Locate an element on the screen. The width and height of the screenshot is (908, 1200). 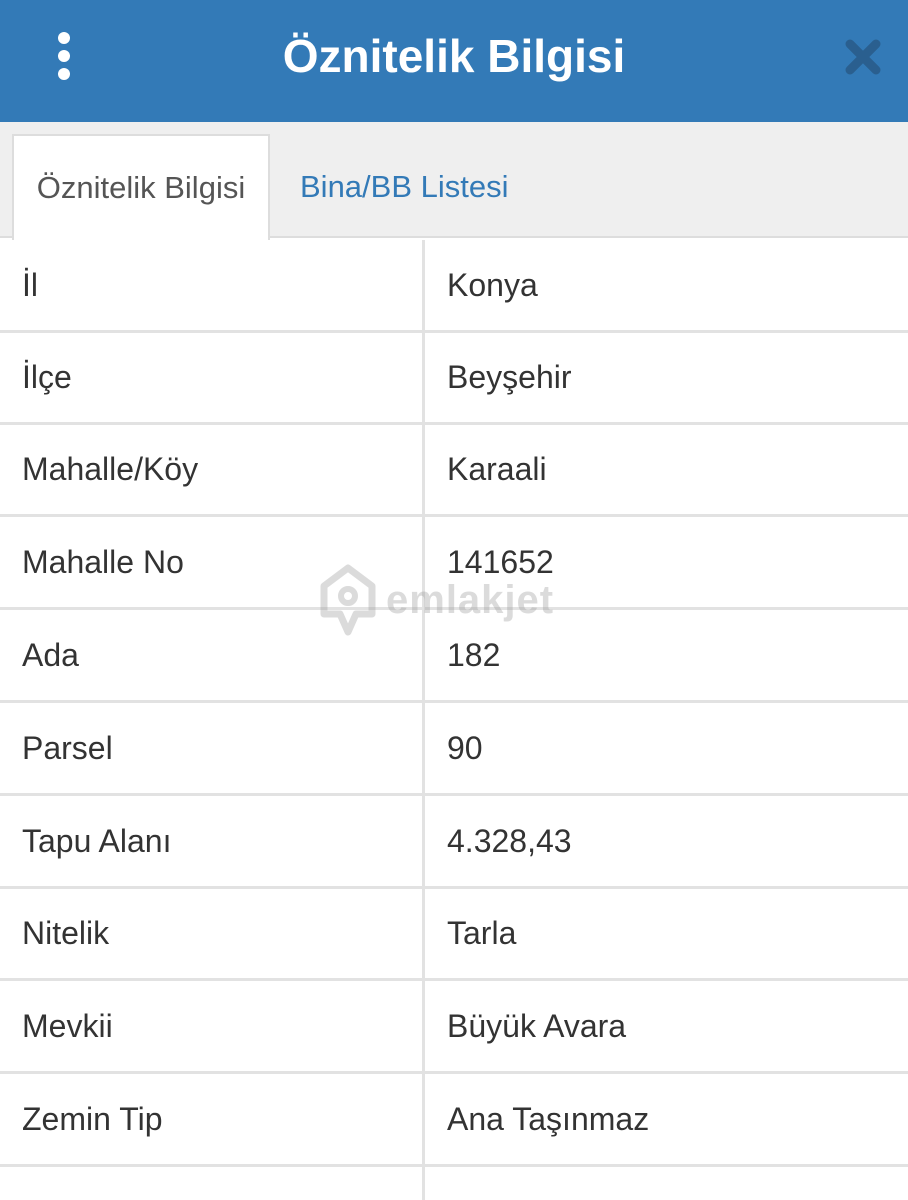
table-row: Nitelik Tarla is located at coordinates (454, 934).